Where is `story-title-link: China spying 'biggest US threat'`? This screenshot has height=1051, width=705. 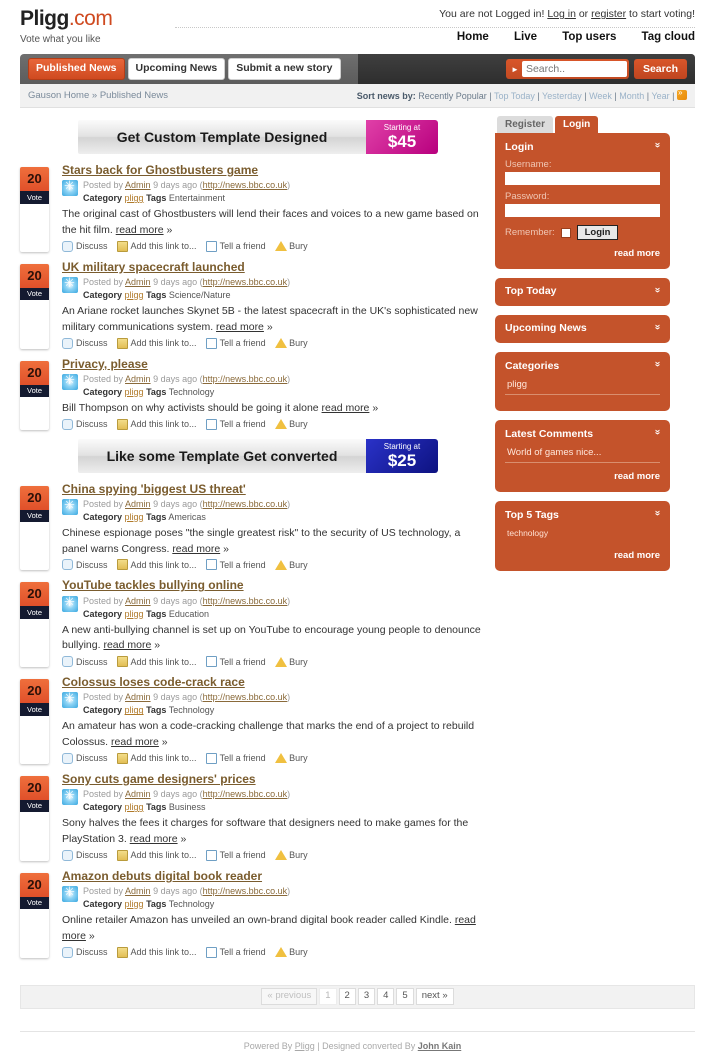 story-title-link: China spying 'biggest US threat' is located at coordinates (154, 489).